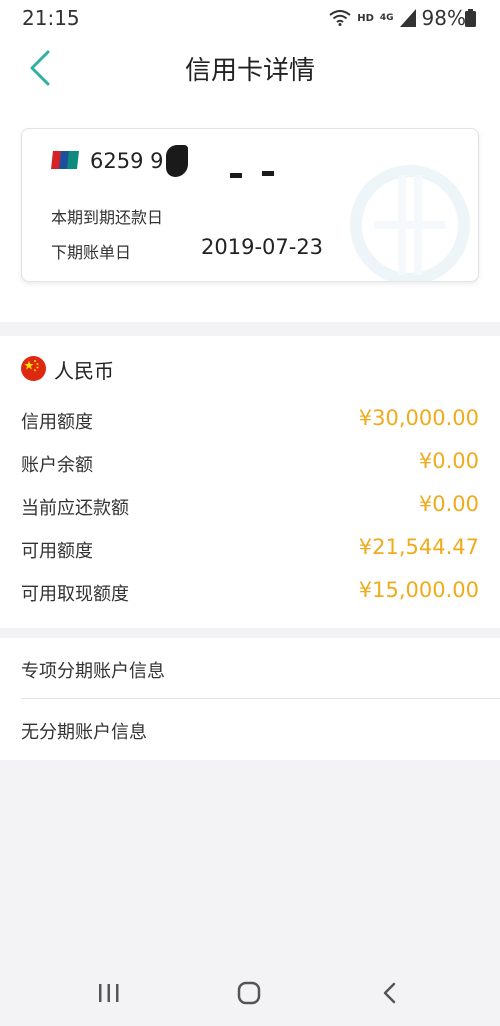  Describe the element at coordinates (443, 18) in the screenshot. I see `battery-percent: 98%` at that location.